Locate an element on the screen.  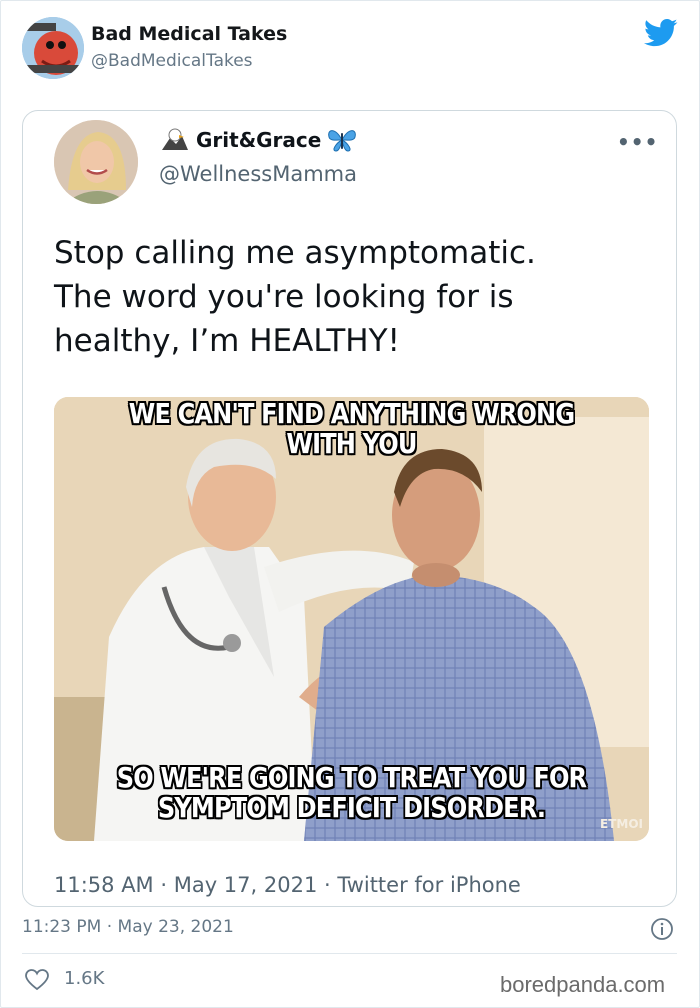
meme-watermark: ETMOI is located at coordinates (621, 824).